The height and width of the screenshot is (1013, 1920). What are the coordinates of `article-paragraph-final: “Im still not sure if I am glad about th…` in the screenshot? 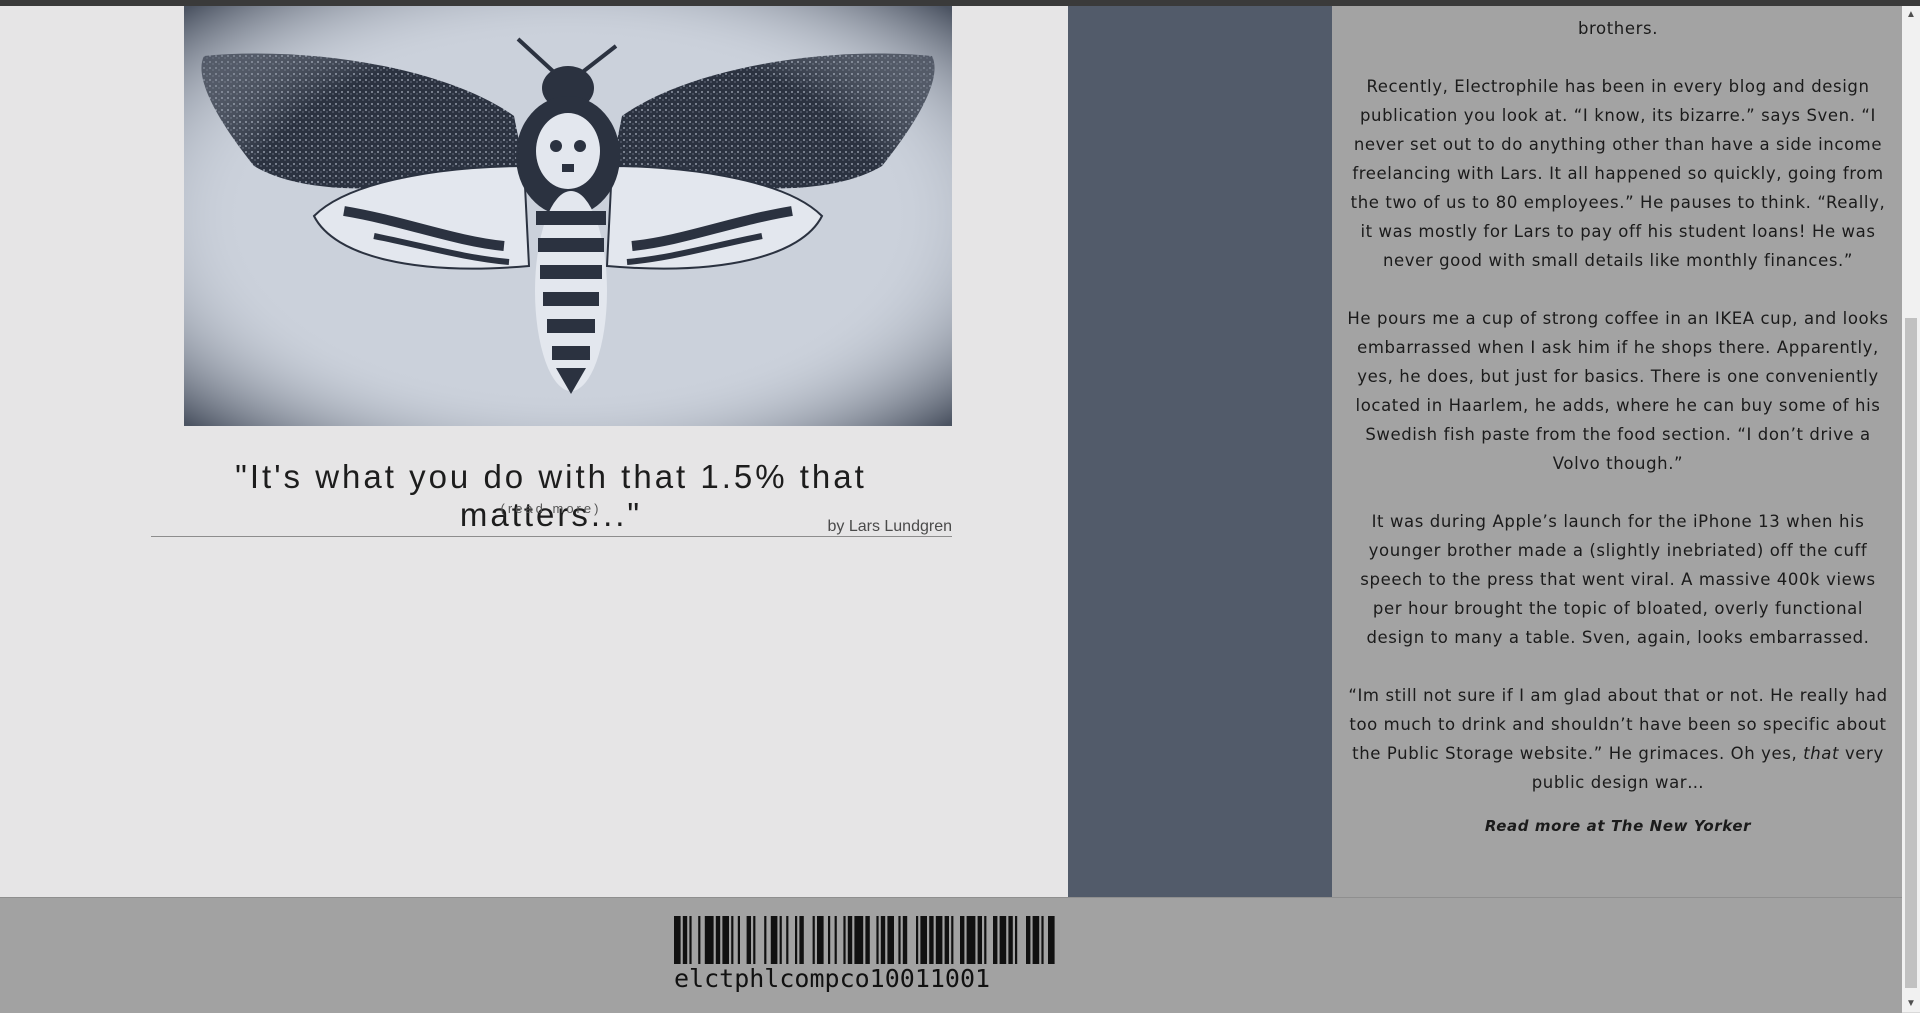 It's located at (1618, 739).